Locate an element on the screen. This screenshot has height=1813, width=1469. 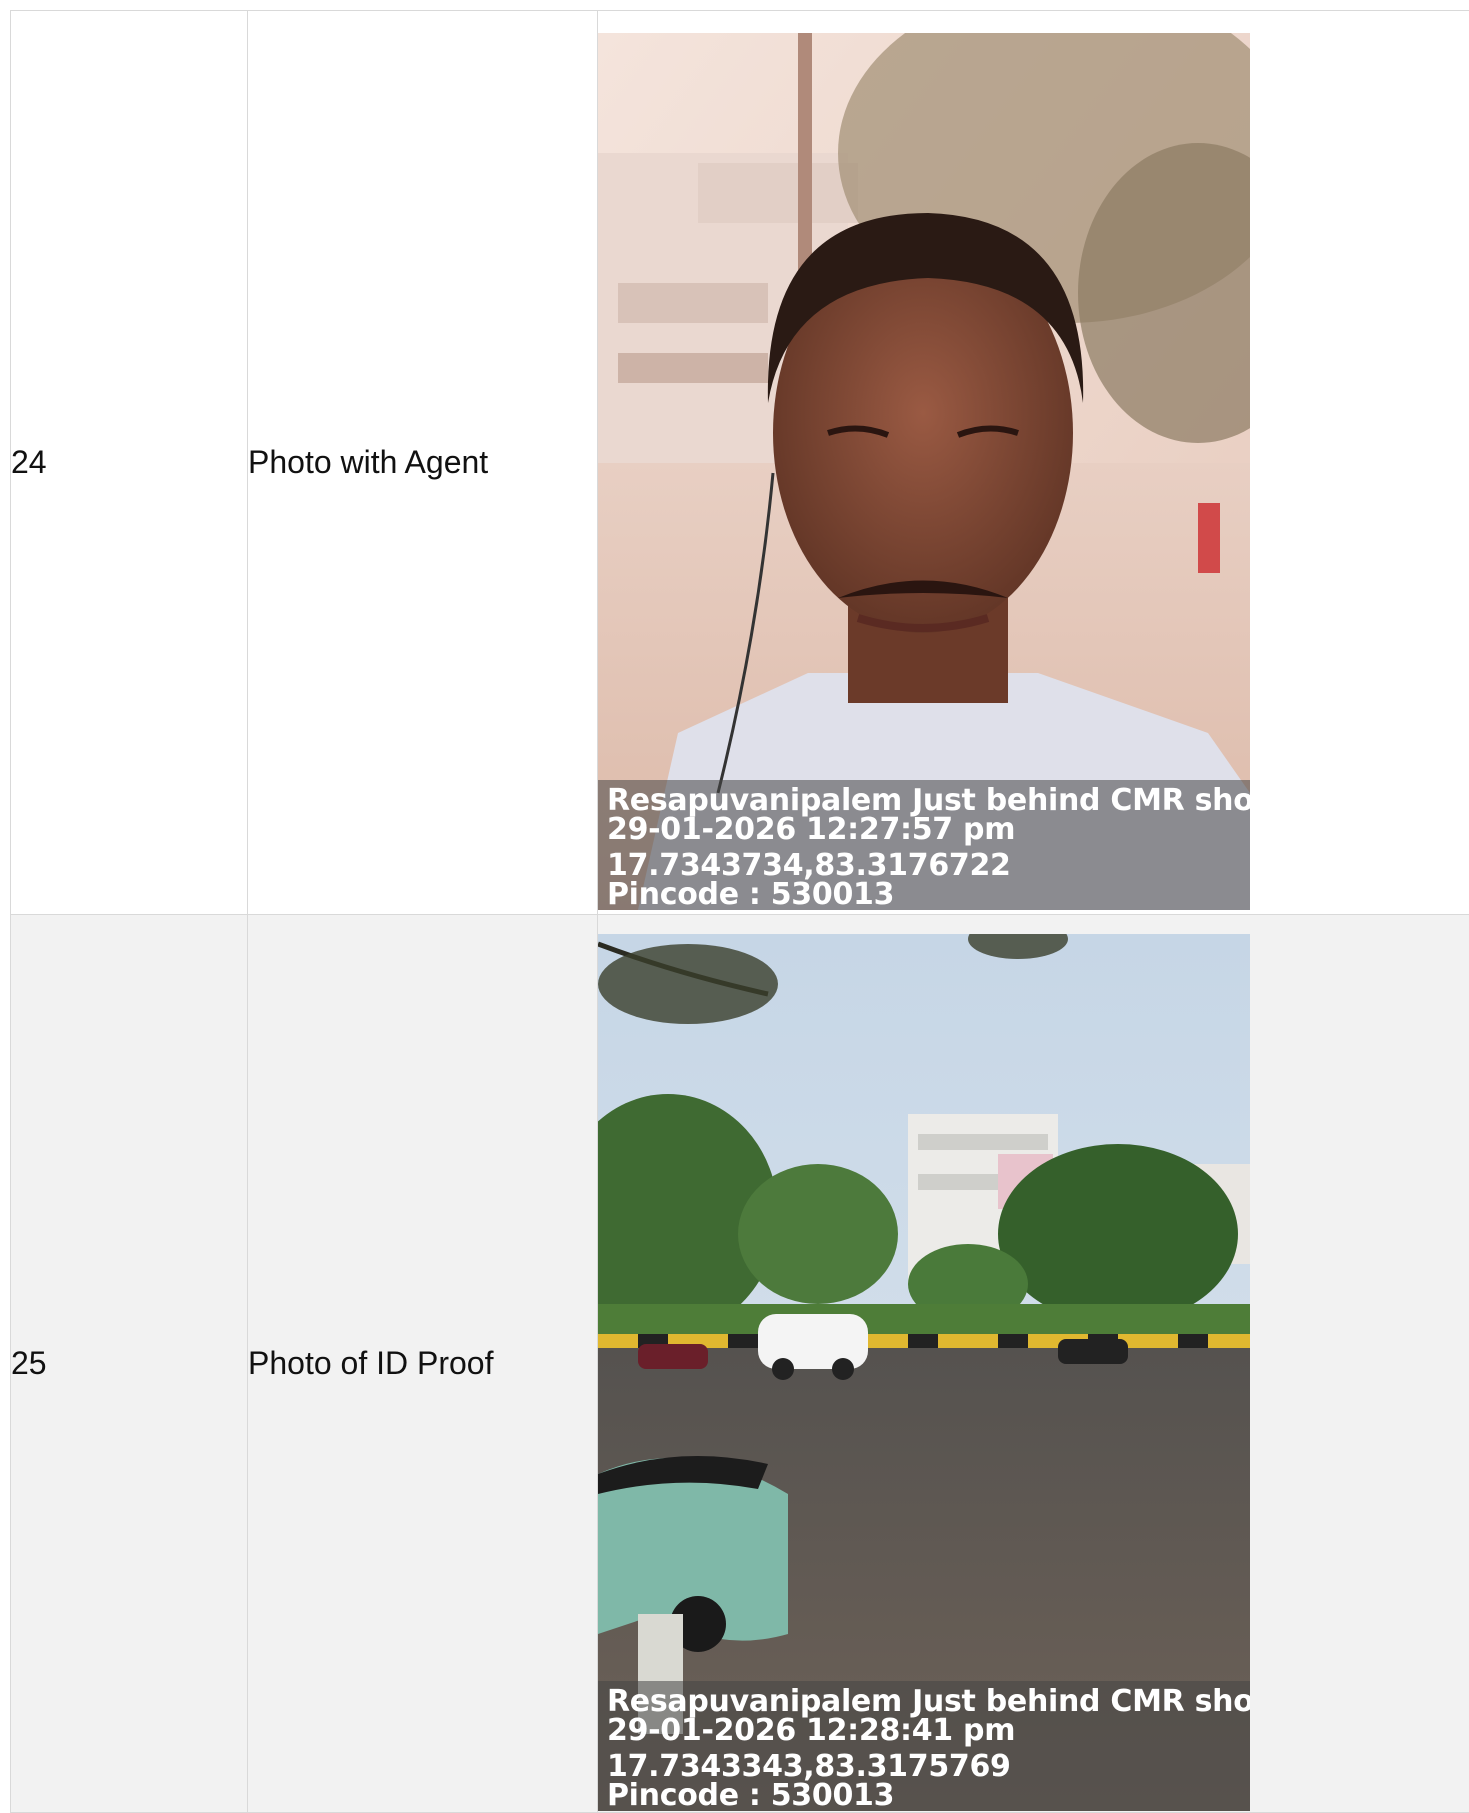
geotag-coordinates: 17.7343734,83.3176722 is located at coordinates (928, 865).